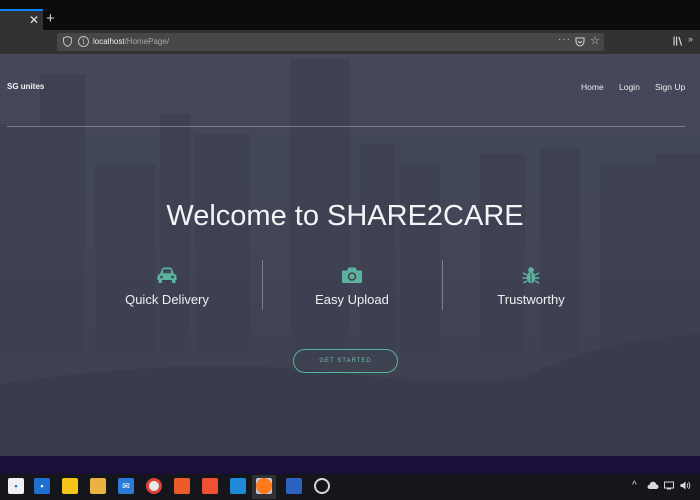  Describe the element at coordinates (592, 87) in the screenshot. I see `nav-home-link: Home` at that location.